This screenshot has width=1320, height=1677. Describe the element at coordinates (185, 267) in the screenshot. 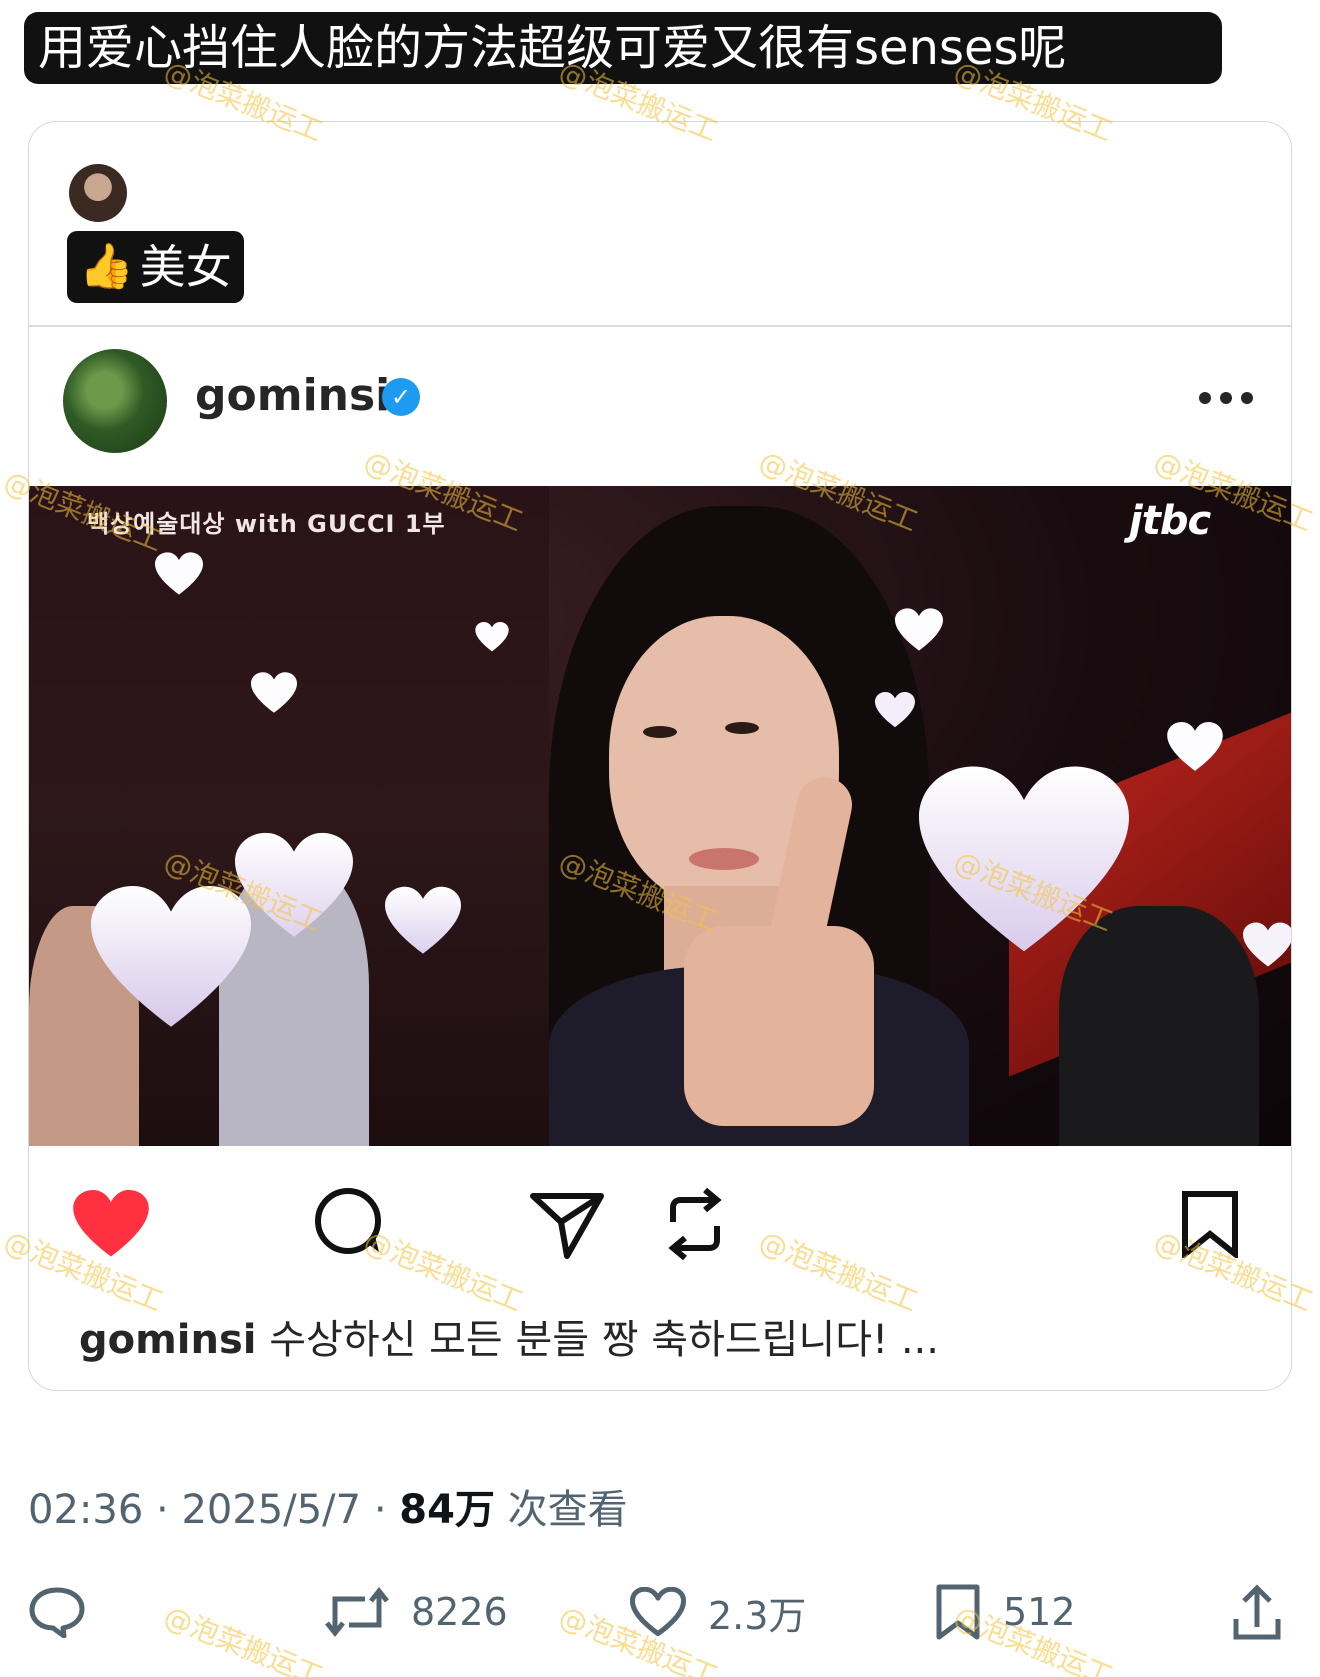

I see `quote-text-label: 美女` at that location.